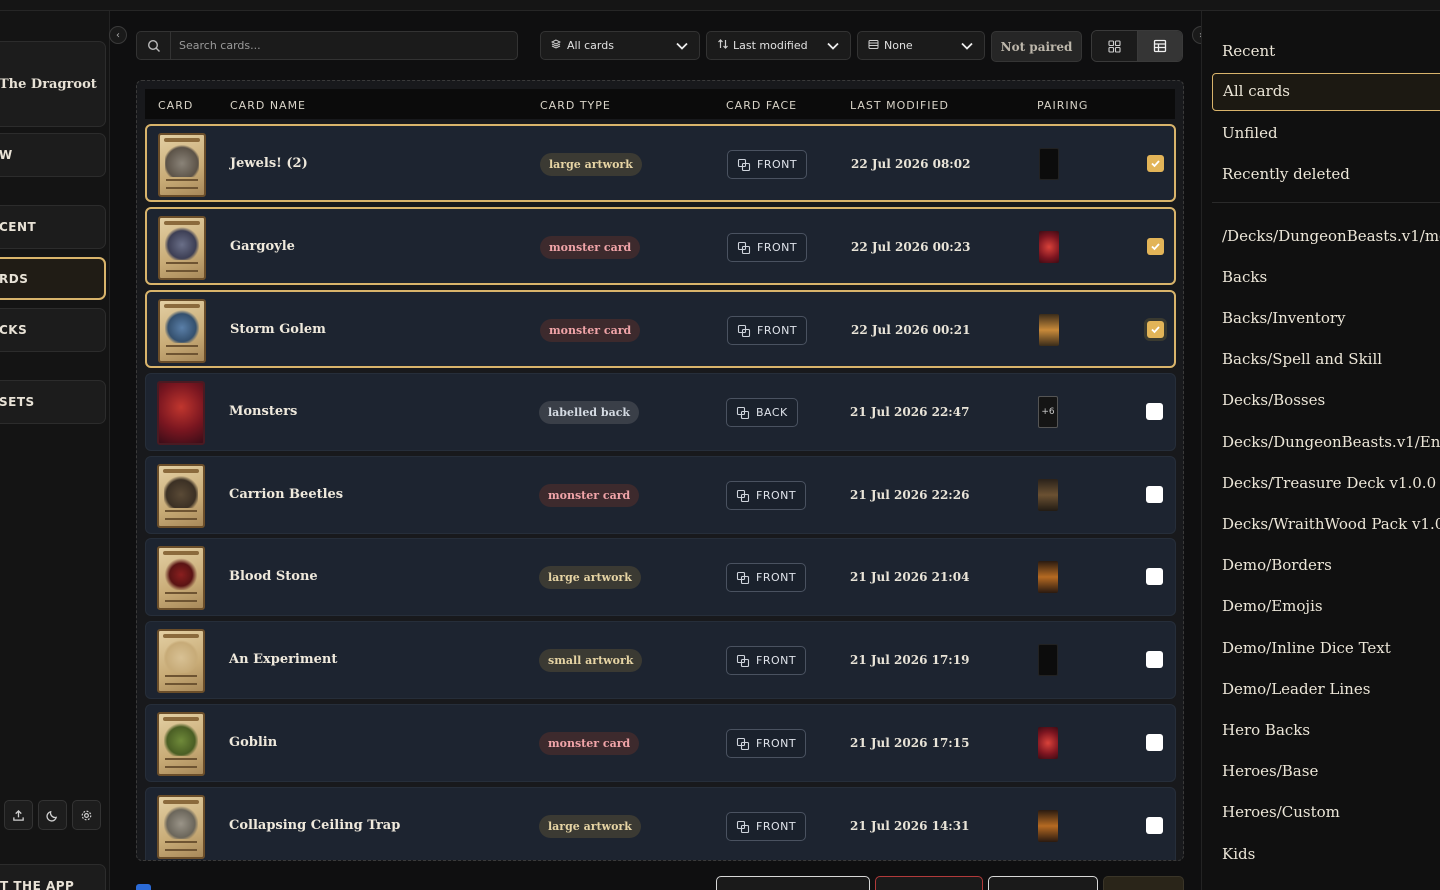  Describe the element at coordinates (1284, 318) in the screenshot. I see `collection-item: Backs/Inventory` at that location.